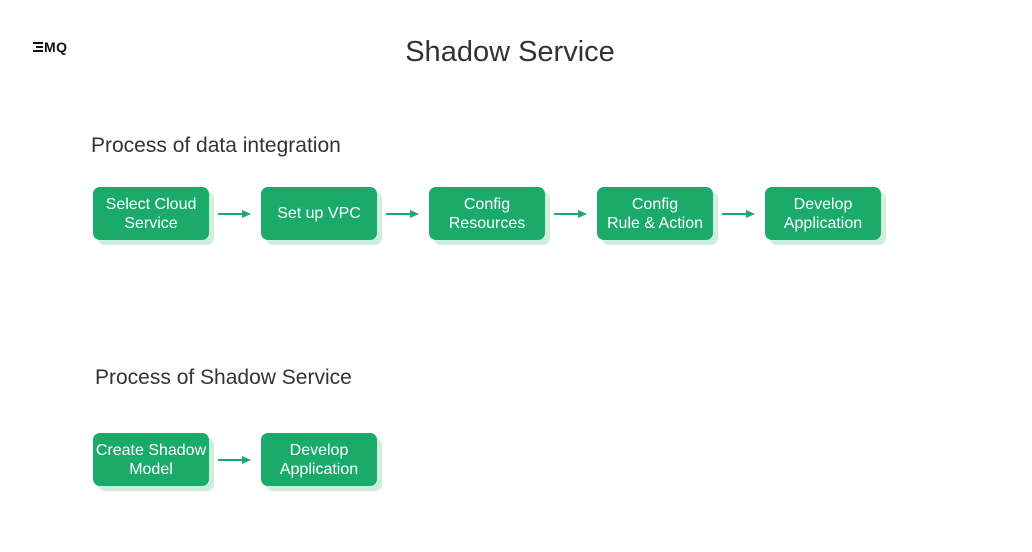 The height and width of the screenshot is (552, 1032). What do you see at coordinates (510, 52) in the screenshot?
I see `page-title: Shadow Service` at bounding box center [510, 52].